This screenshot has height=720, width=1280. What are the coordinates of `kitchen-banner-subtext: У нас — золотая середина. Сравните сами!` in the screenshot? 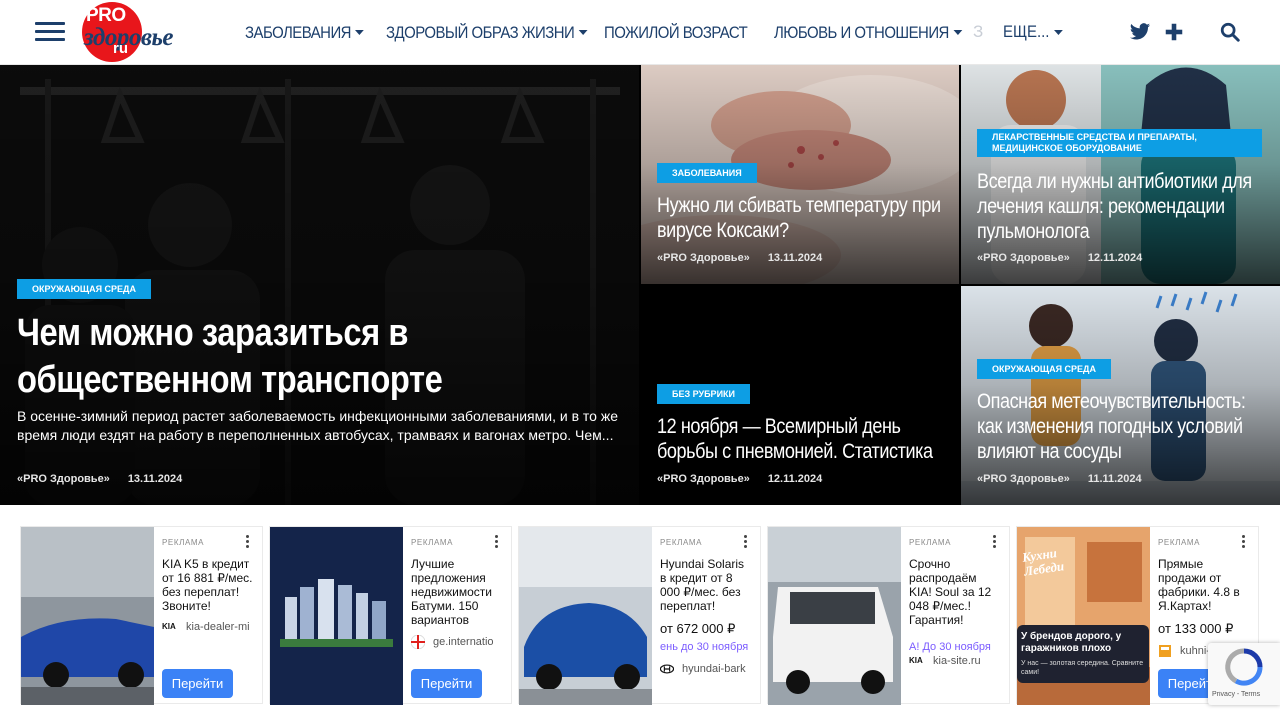 It's located at (1082, 668).